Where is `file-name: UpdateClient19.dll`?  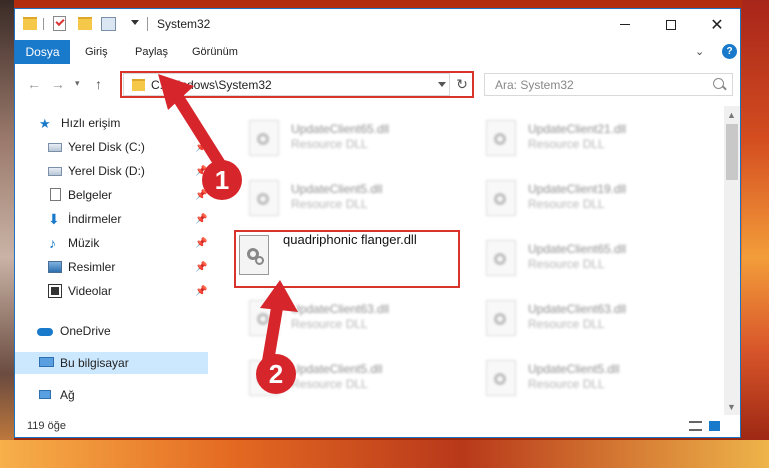
file-name: UpdateClient19.dll is located at coordinates (577, 189).